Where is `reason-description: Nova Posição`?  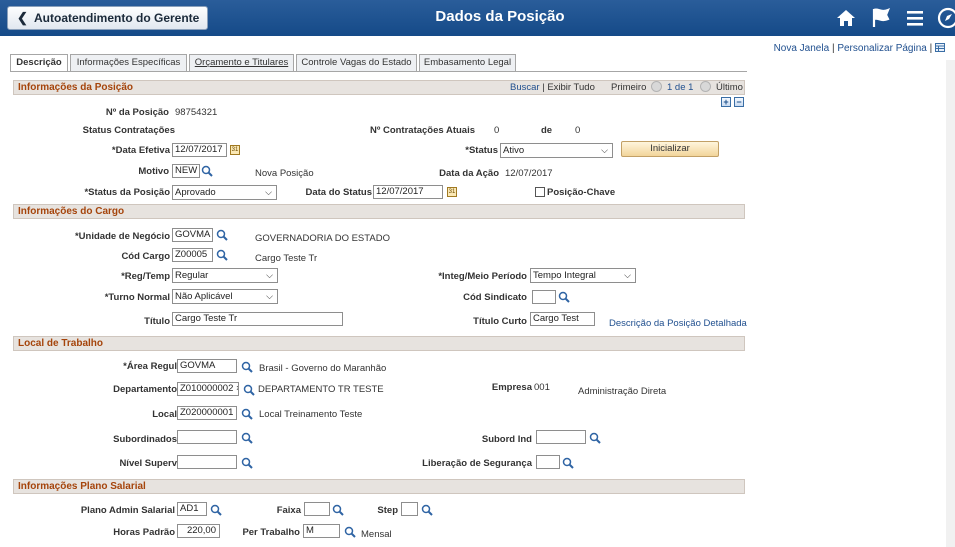 reason-description: Nova Posição is located at coordinates (284, 173).